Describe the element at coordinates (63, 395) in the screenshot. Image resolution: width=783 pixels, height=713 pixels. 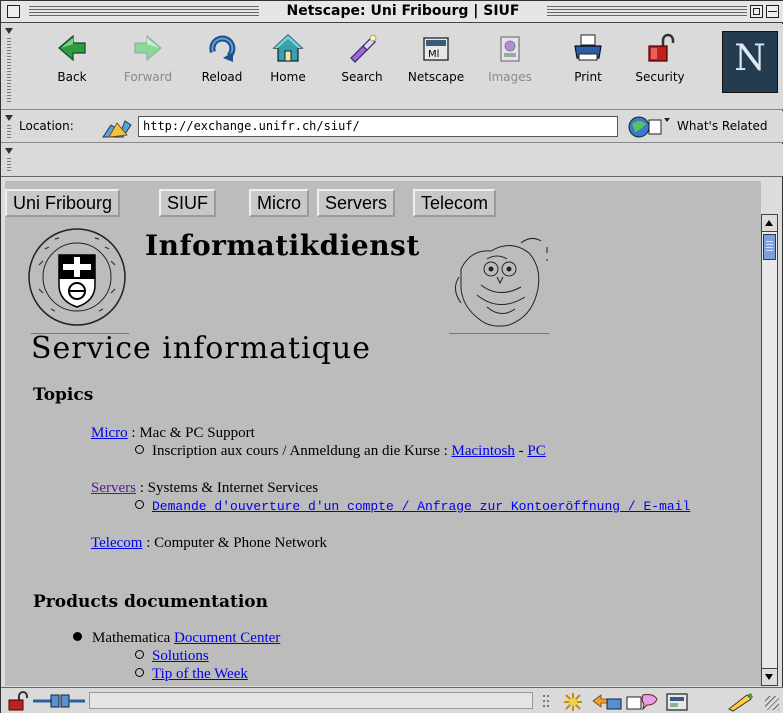
I see `topics-heading: Topics` at that location.